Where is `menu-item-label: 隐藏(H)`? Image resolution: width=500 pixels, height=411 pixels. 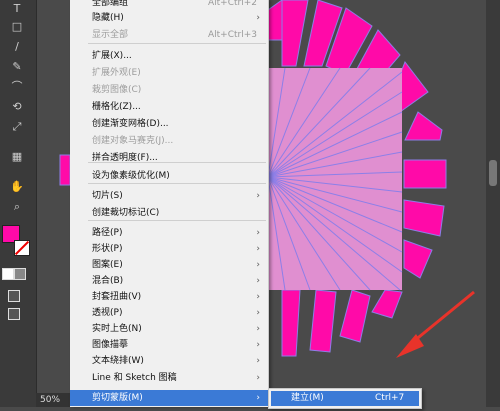 menu-item-label: 隐藏(H) is located at coordinates (108, 18).